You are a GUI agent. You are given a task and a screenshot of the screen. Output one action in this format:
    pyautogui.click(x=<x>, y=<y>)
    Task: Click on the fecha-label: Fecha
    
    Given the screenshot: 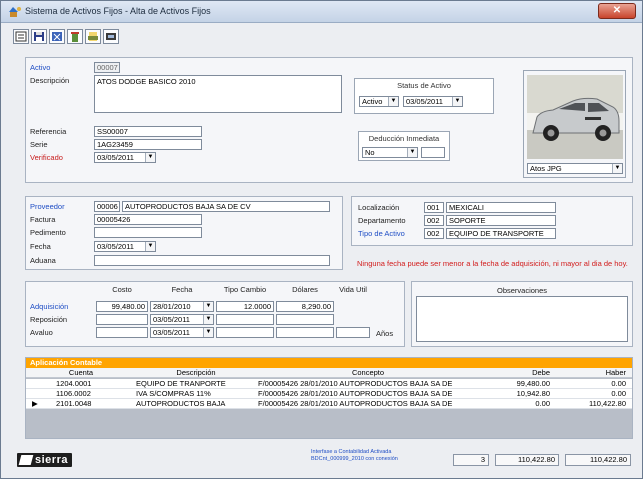 What is the action you would take?
    pyautogui.click(x=40, y=246)
    